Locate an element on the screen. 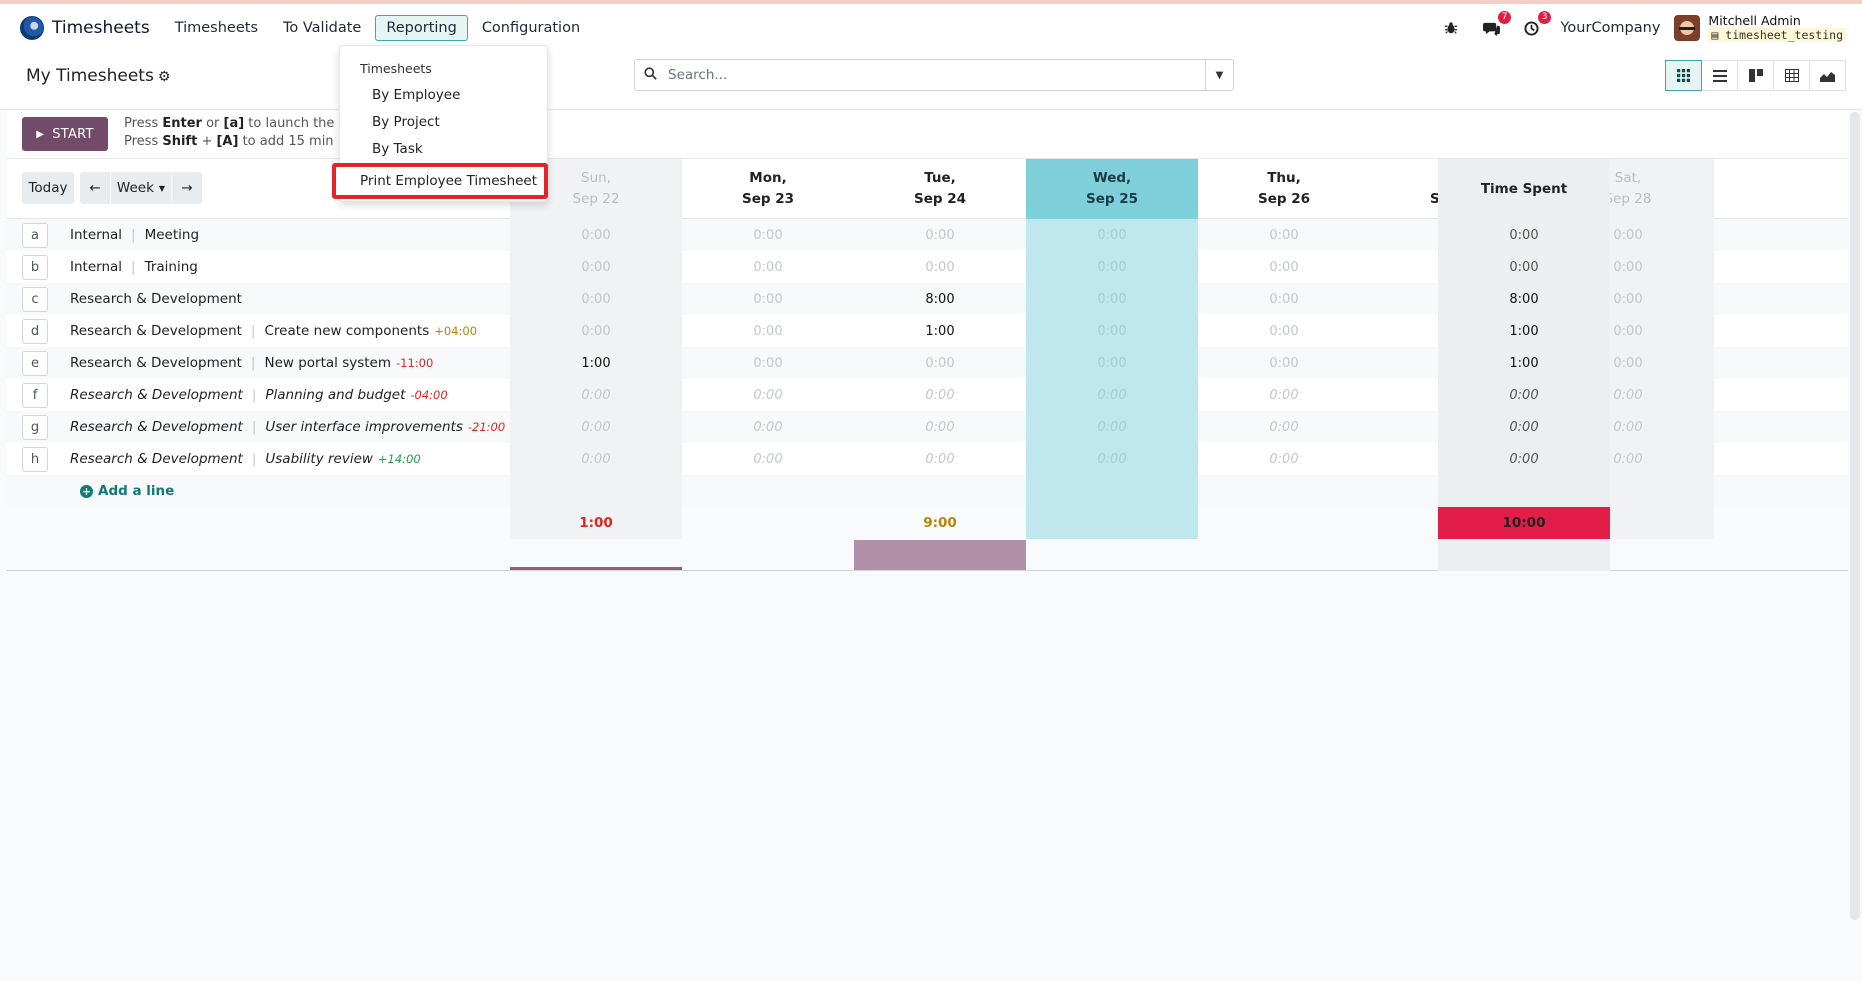  remaining-hours: -11:00 is located at coordinates (415, 363).